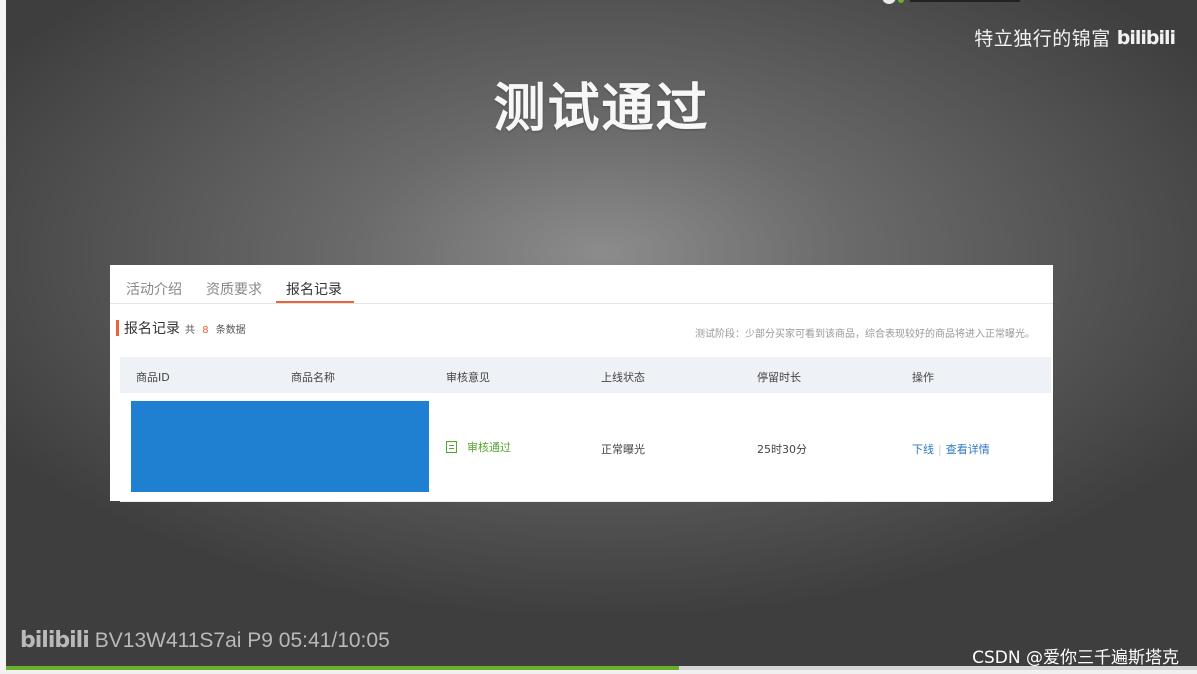 This screenshot has height=674, width=1197. I want to click on record-count: 共 8 条数据, so click(215, 328).